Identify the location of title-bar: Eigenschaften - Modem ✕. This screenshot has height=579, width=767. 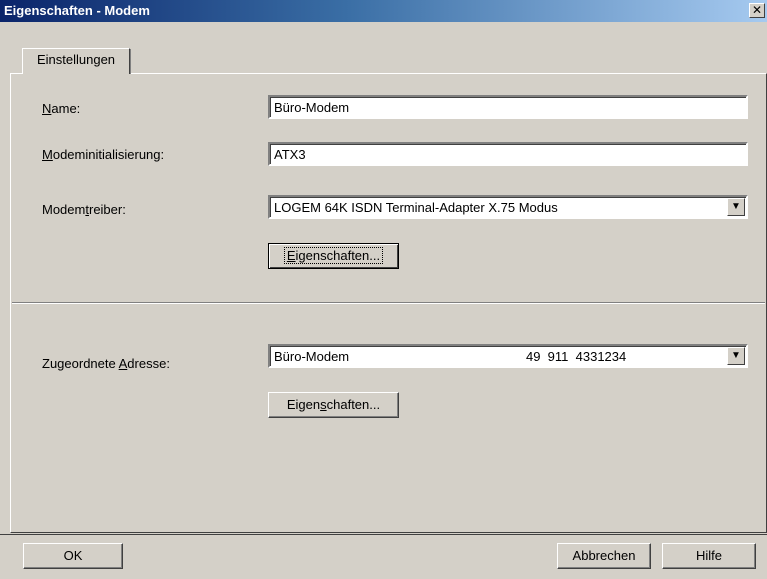
(383, 11).